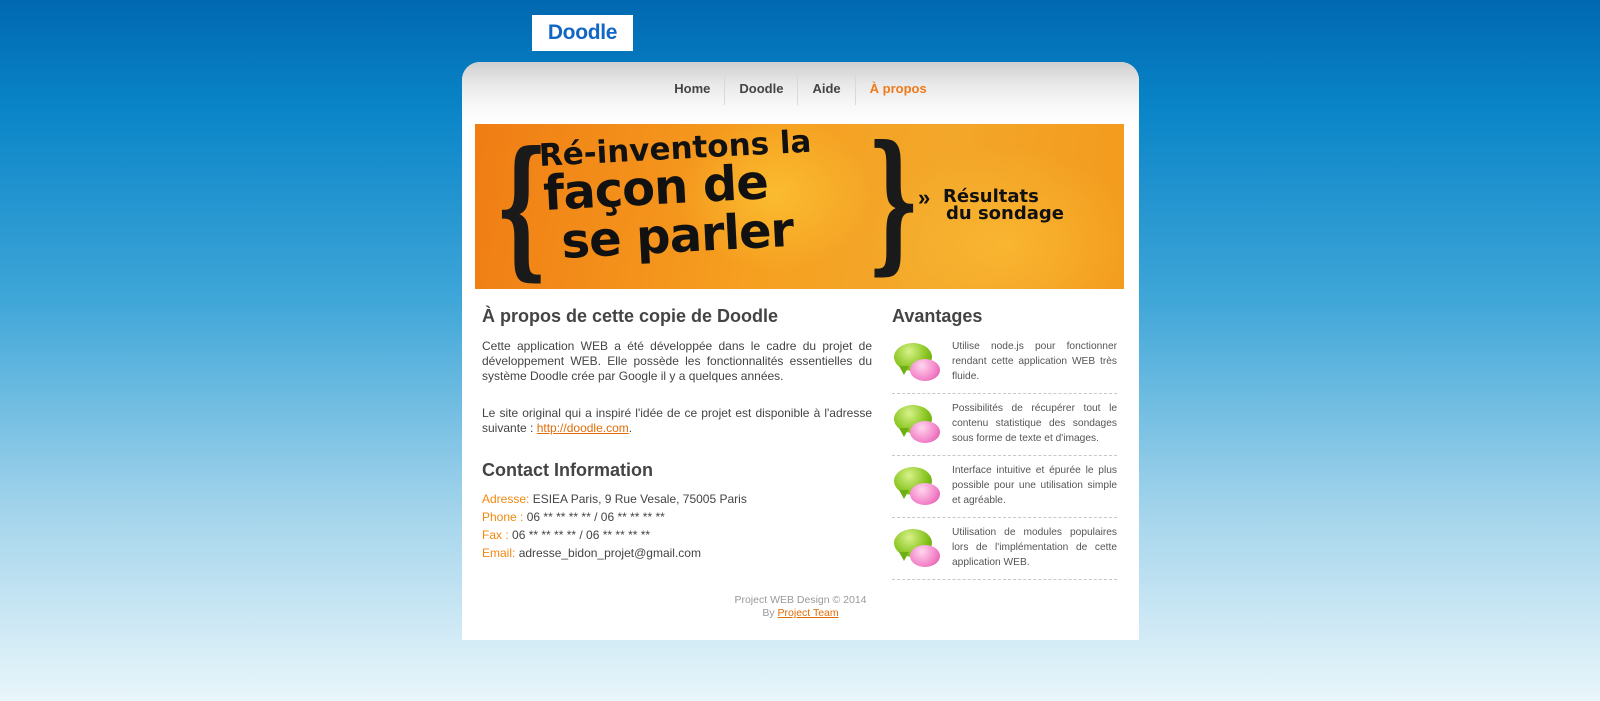 The width and height of the screenshot is (1600, 701). What do you see at coordinates (762, 89) in the screenshot?
I see `nav-item-doodle: Doodle` at bounding box center [762, 89].